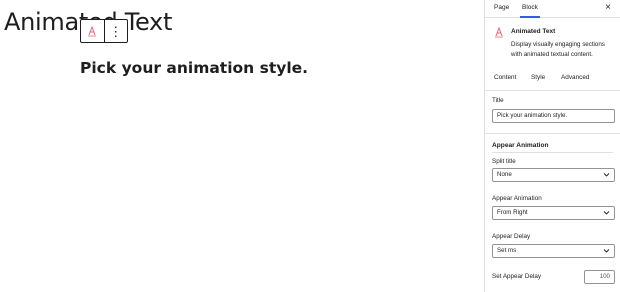 The height and width of the screenshot is (292, 620). I want to click on animated-text-block: Pick your animation style., so click(194, 68).